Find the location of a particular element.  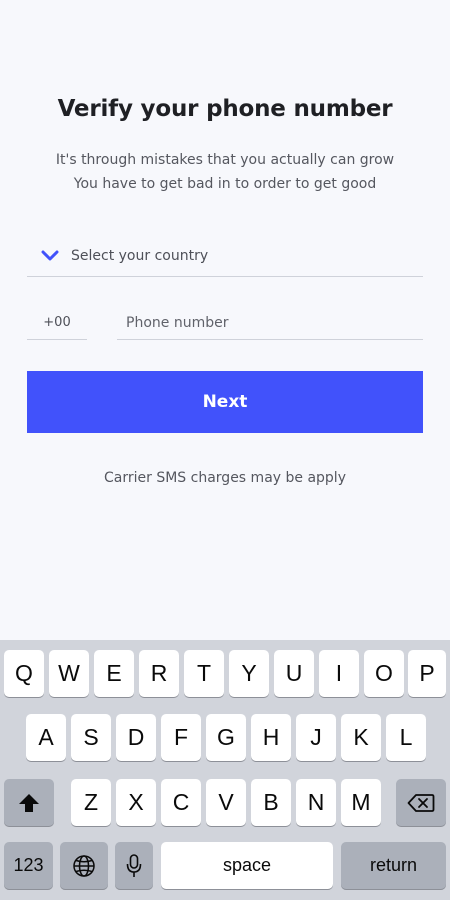

key-b: B is located at coordinates (271, 802).